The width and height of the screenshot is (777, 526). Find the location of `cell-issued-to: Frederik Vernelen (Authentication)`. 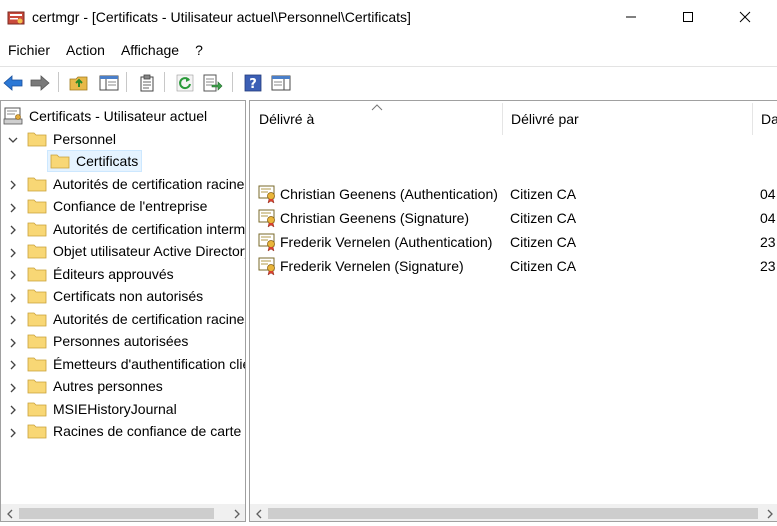

cell-issued-to: Frederik Vernelen (Authentication) is located at coordinates (386, 242).